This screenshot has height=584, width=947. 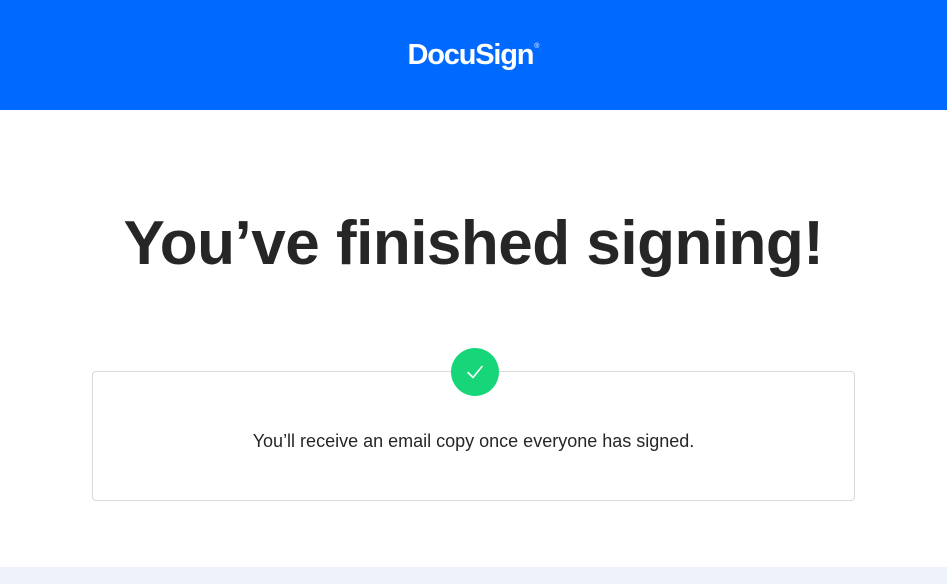 I want to click on registered-mark: ®, so click(x=537, y=46).